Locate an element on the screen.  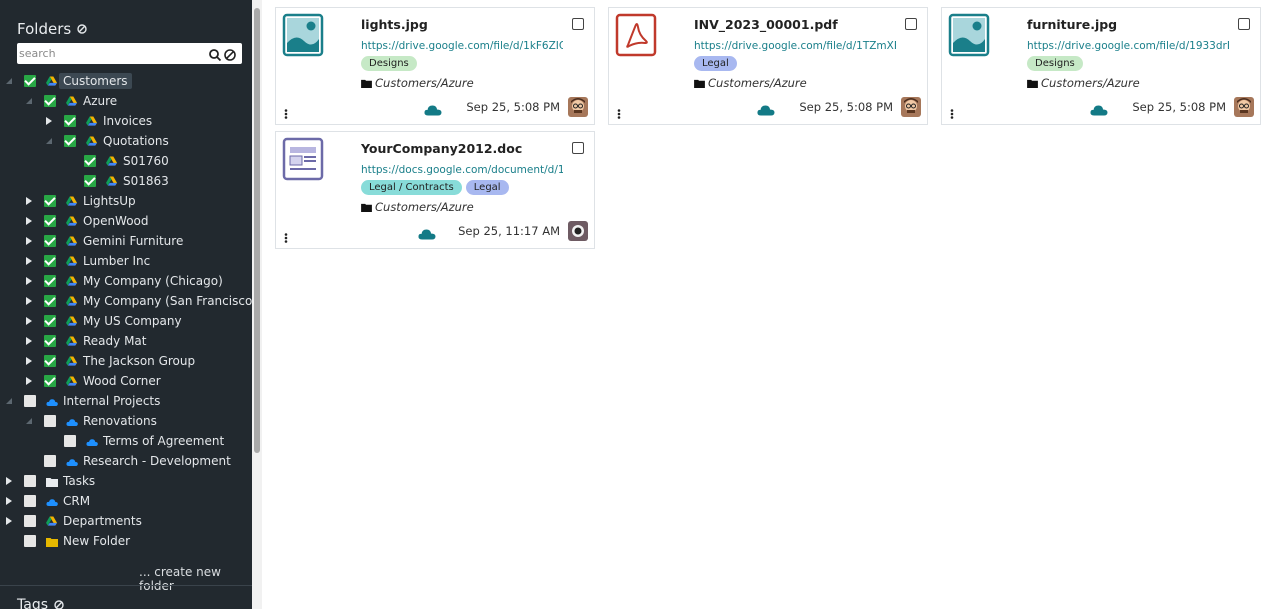
folder-row: The Jackson Group is located at coordinates (109, 361).